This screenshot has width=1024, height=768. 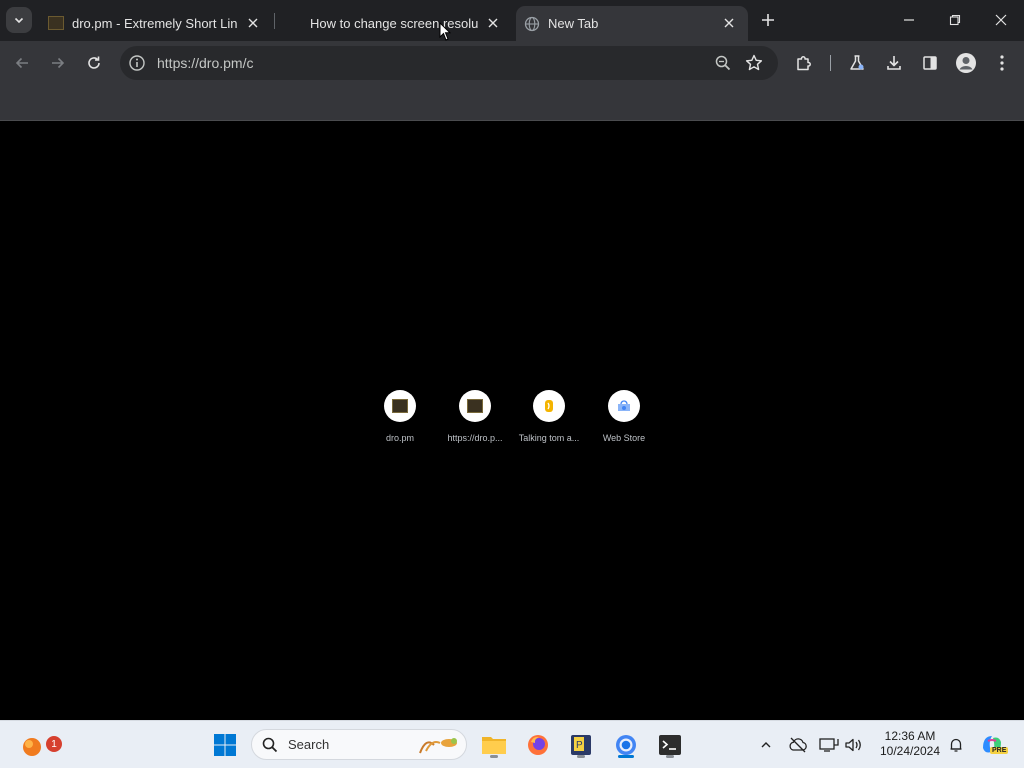 I want to click on onedrive-tray-button, so click(x=798, y=745).